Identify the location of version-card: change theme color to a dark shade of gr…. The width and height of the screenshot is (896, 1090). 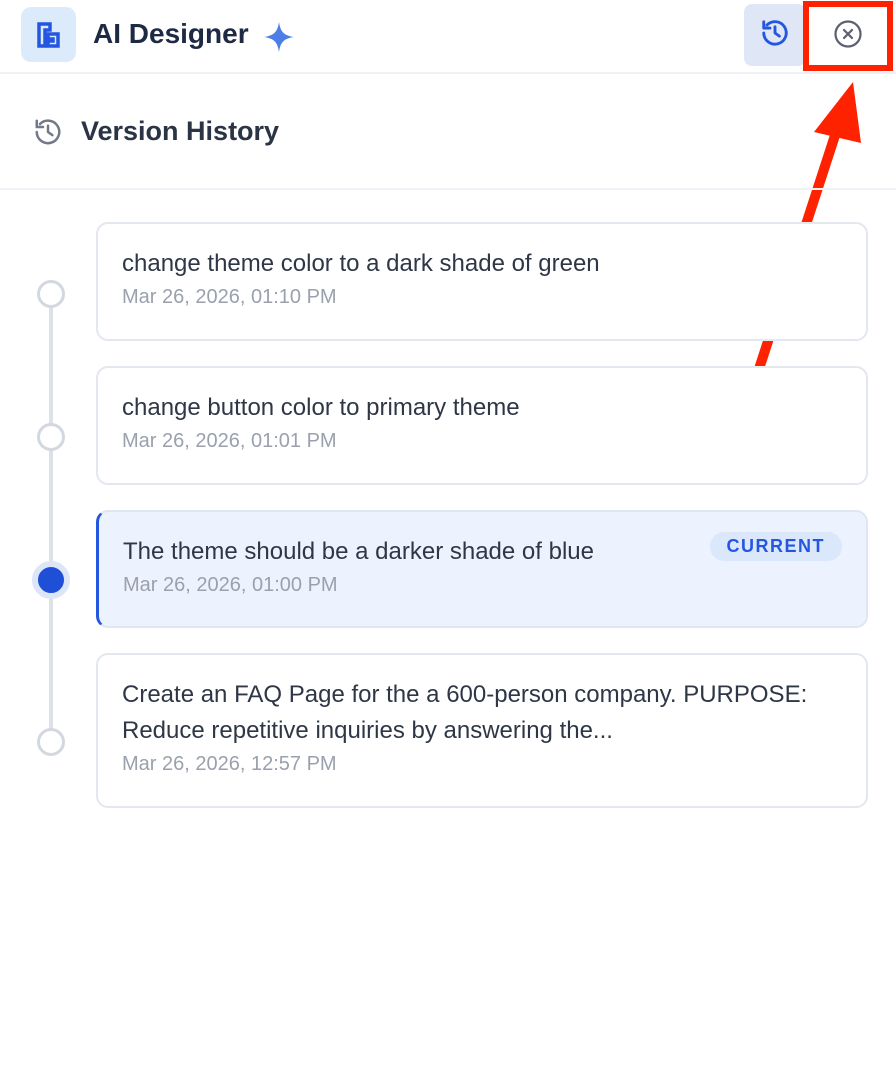
(482, 281).